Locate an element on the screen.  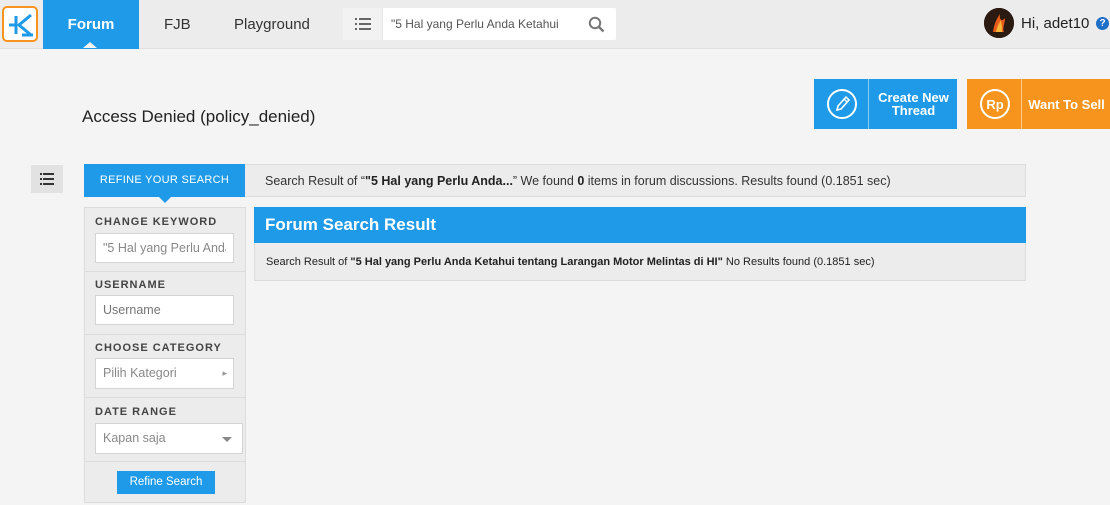
avatar-image is located at coordinates (999, 23).